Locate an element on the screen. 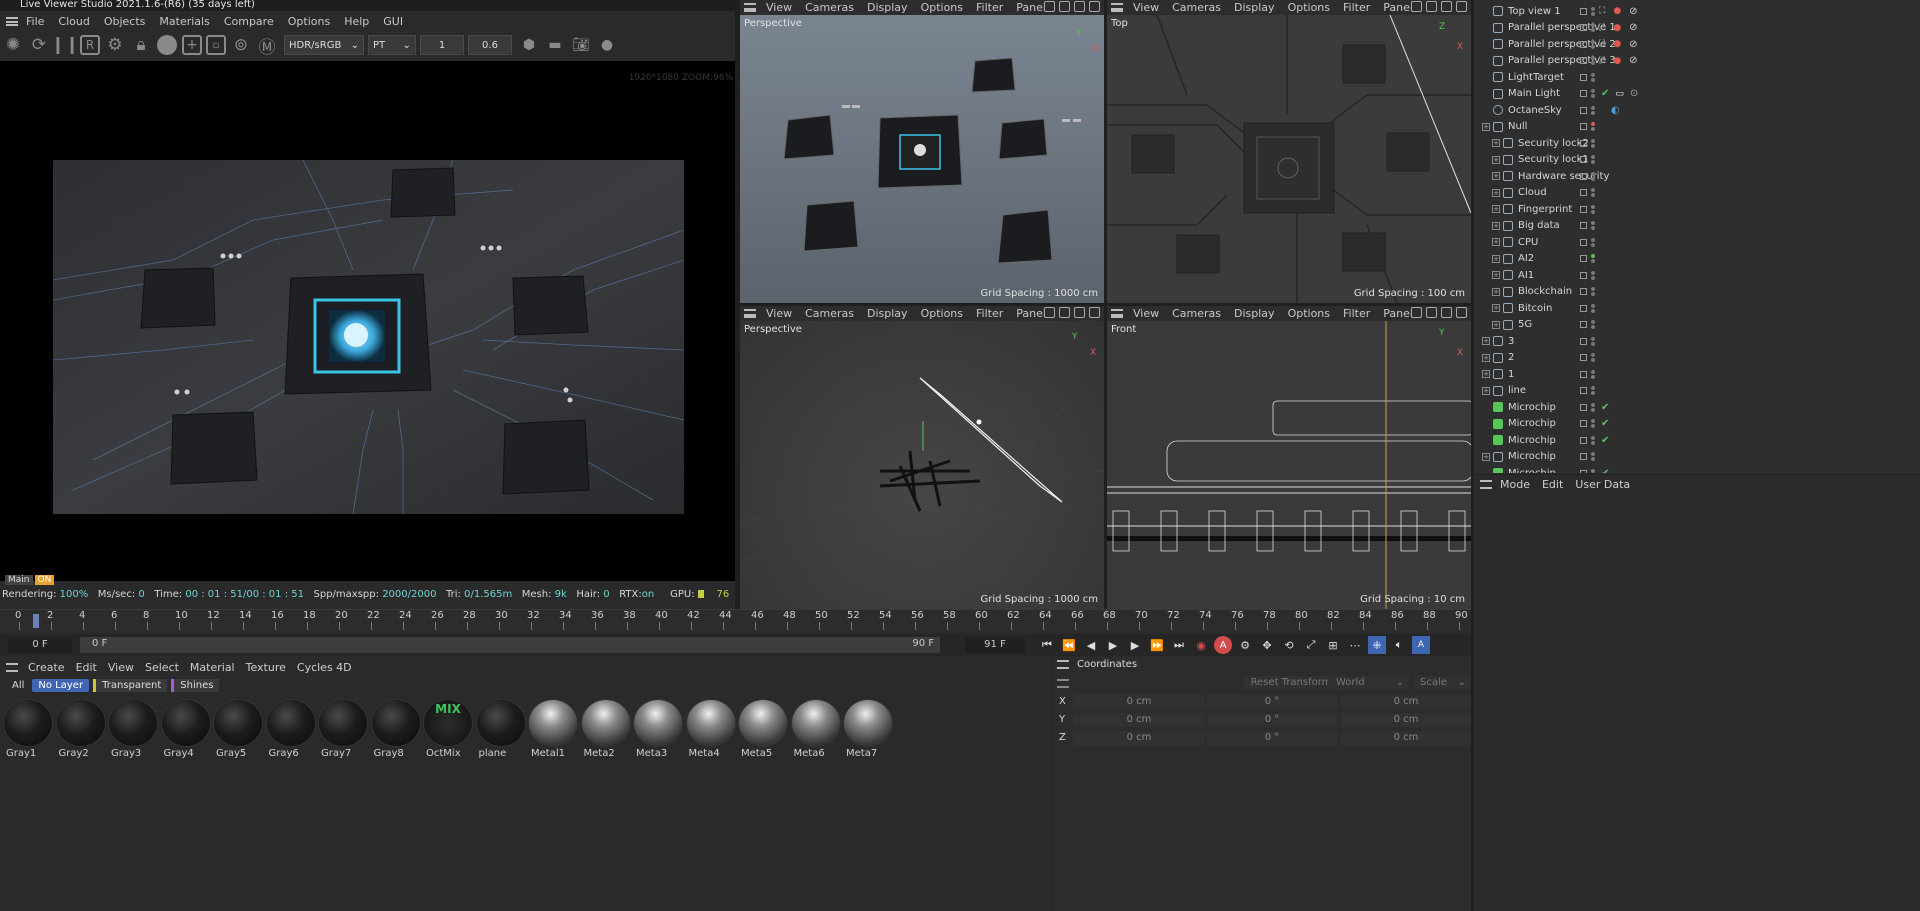 This screenshot has height=911, width=1920. focus-pin-icon: ⊚ is located at coordinates (241, 45).